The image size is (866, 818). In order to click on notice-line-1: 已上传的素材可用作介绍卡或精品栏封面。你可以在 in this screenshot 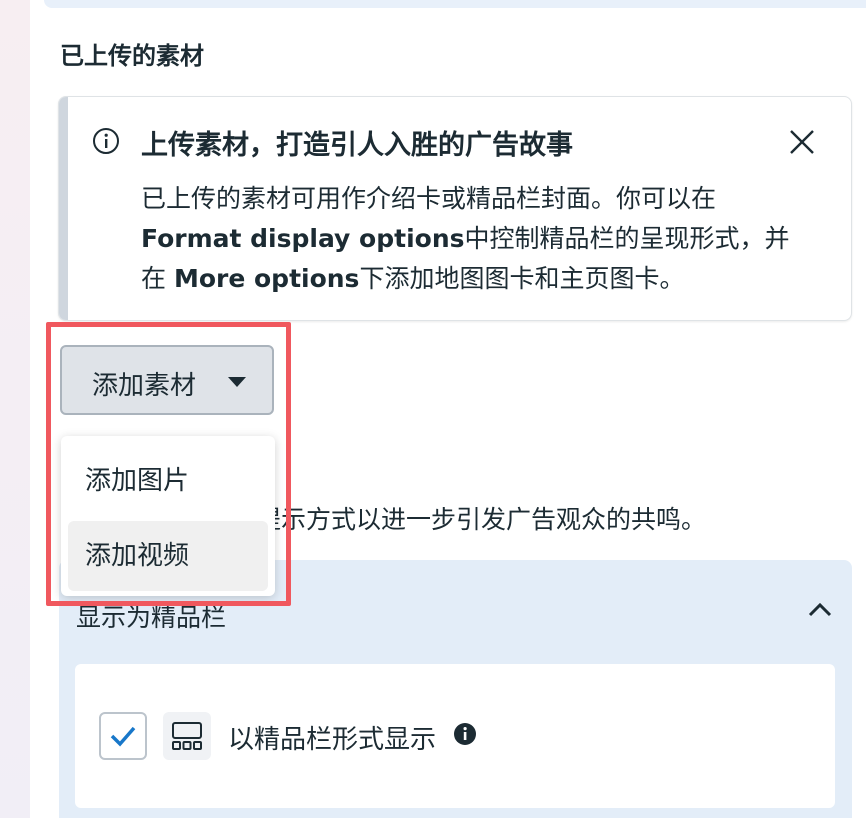, I will do `click(429, 198)`.